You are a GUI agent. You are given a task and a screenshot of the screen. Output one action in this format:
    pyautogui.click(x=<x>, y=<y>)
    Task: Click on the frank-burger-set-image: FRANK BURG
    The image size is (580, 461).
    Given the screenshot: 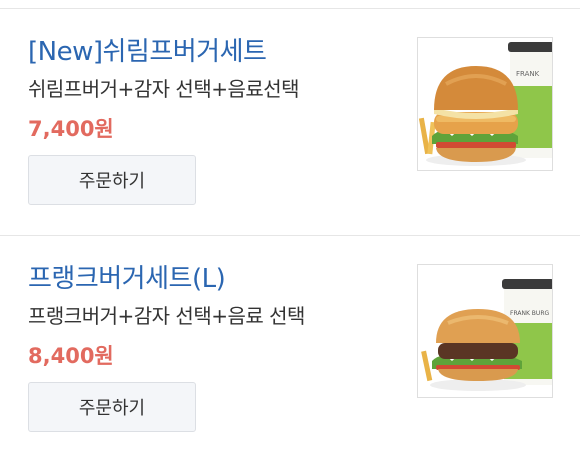 What is the action you would take?
    pyautogui.click(x=486, y=335)
    